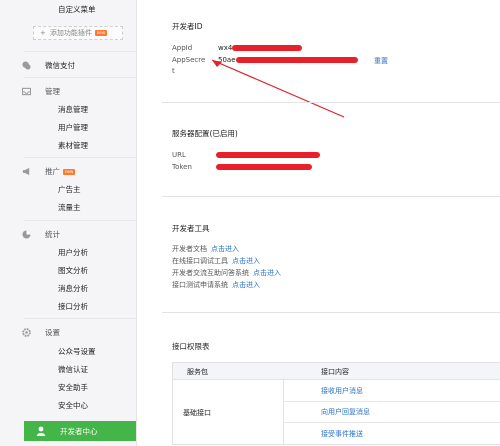 This screenshot has height=446, width=500. I want to click on sidebar-item-wechat-verify: 微信认证, so click(73, 369).